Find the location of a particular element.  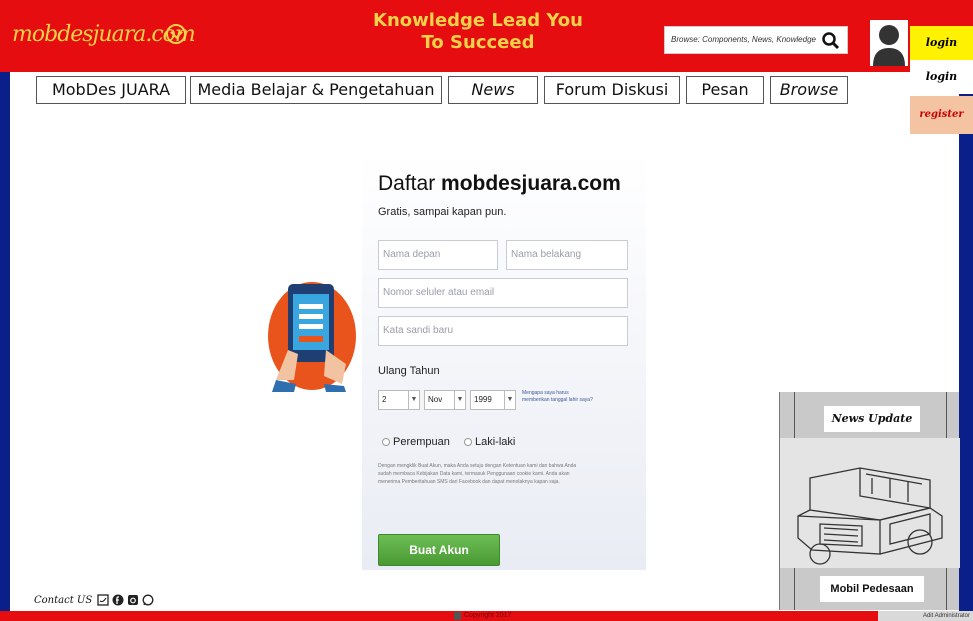

nav-item-pesan: Pesan is located at coordinates (725, 90).